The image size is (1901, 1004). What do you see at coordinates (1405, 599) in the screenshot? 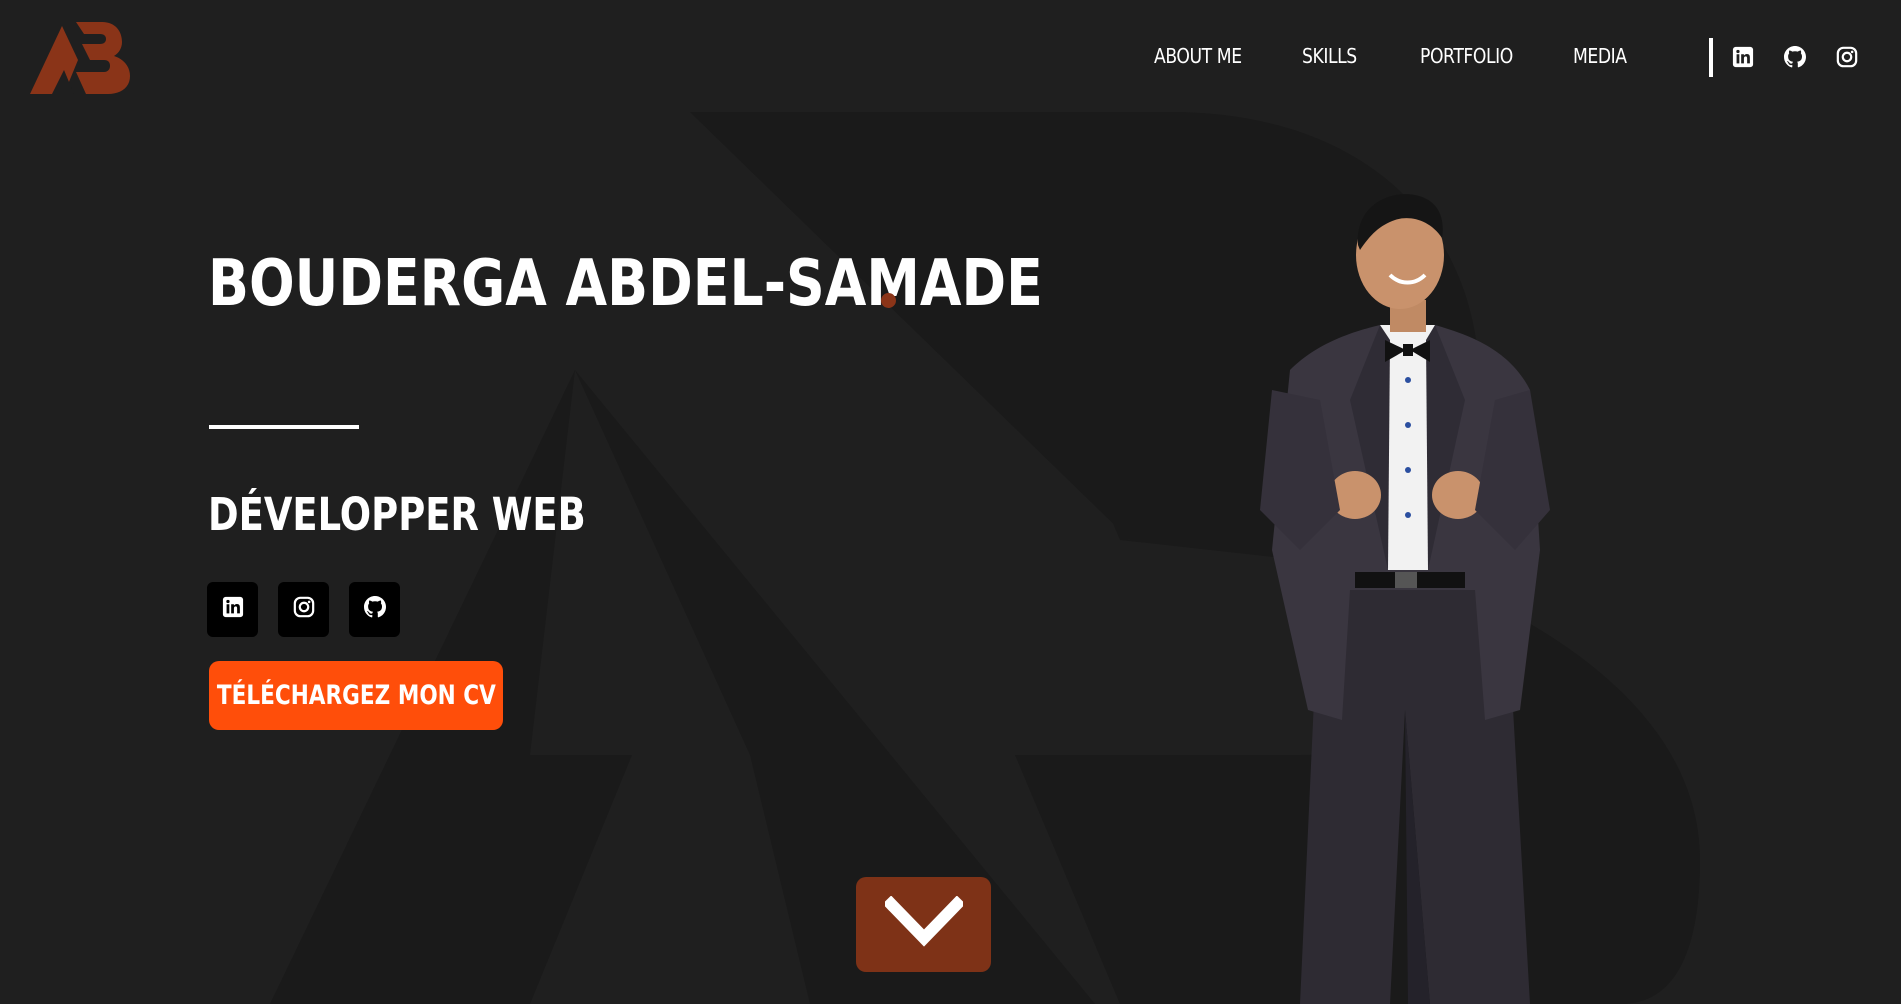
I see `portrait-photo` at bounding box center [1405, 599].